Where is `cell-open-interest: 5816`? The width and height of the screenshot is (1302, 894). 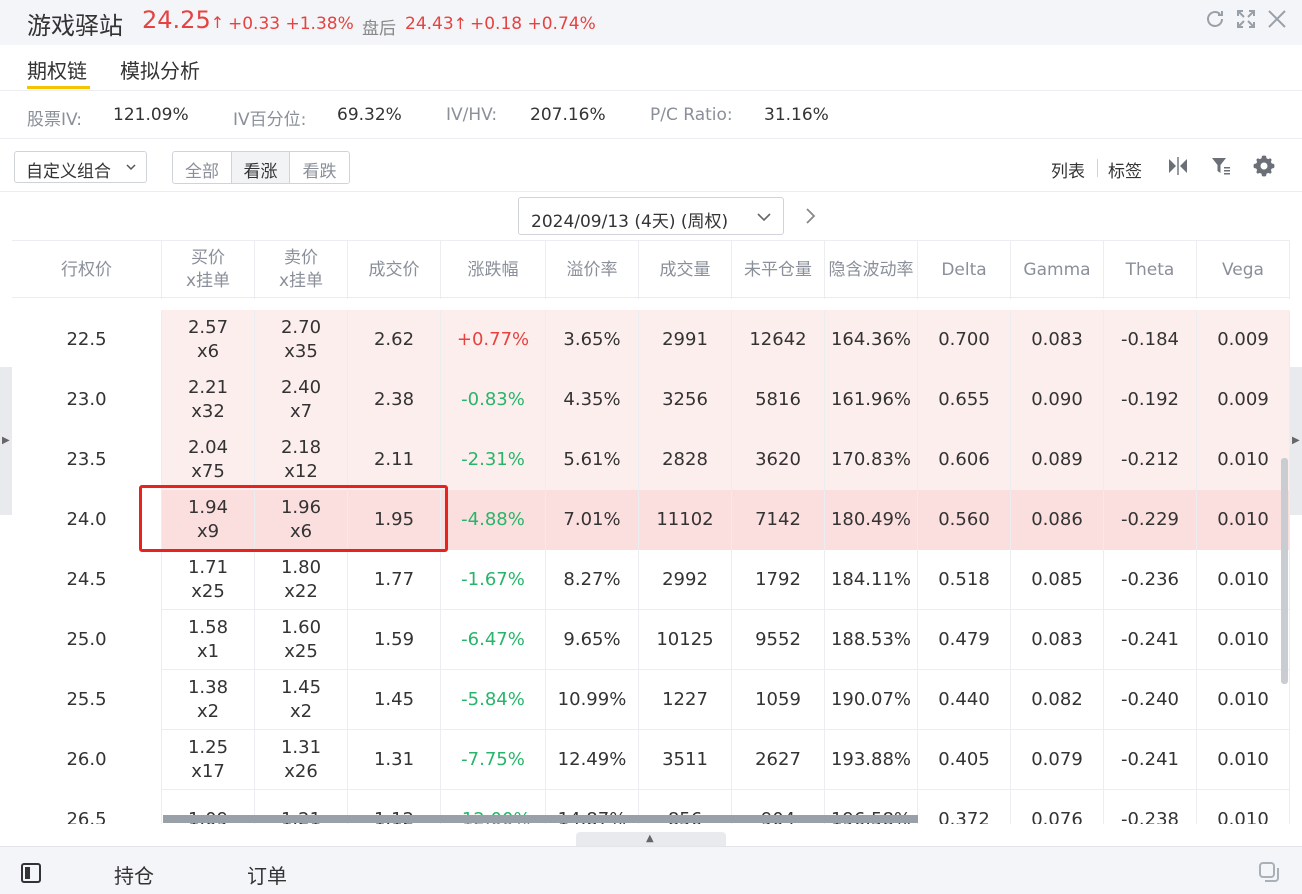
cell-open-interest: 5816 is located at coordinates (778, 400).